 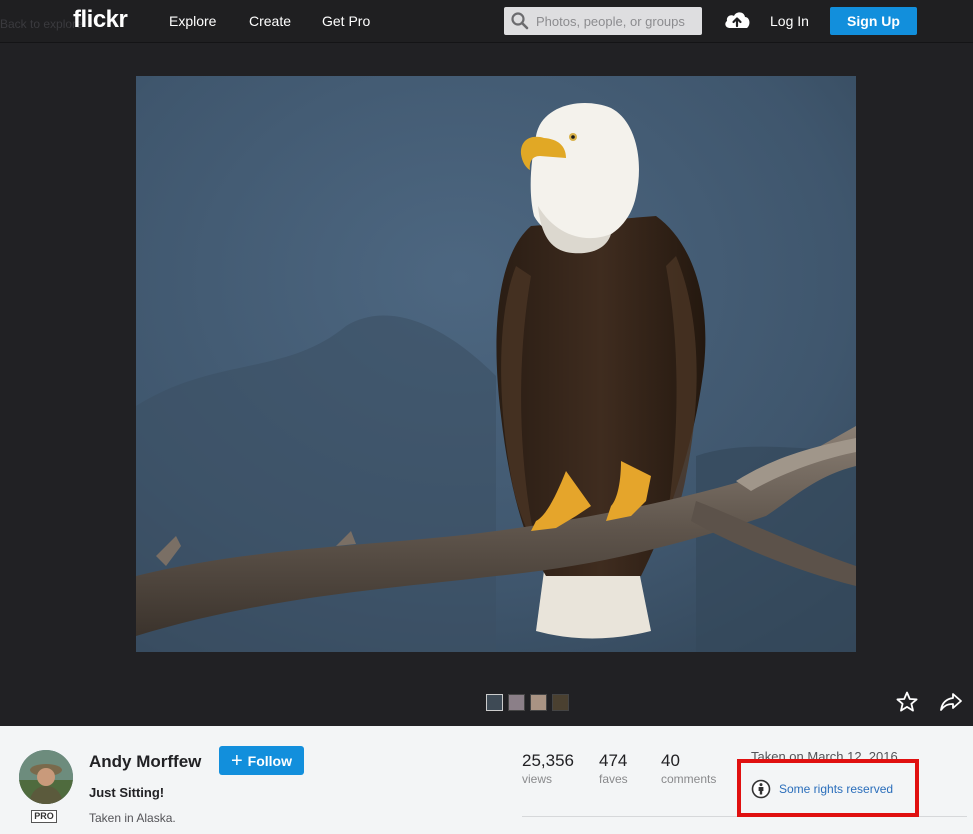 I want to click on share-arrow-icon, so click(x=951, y=702).